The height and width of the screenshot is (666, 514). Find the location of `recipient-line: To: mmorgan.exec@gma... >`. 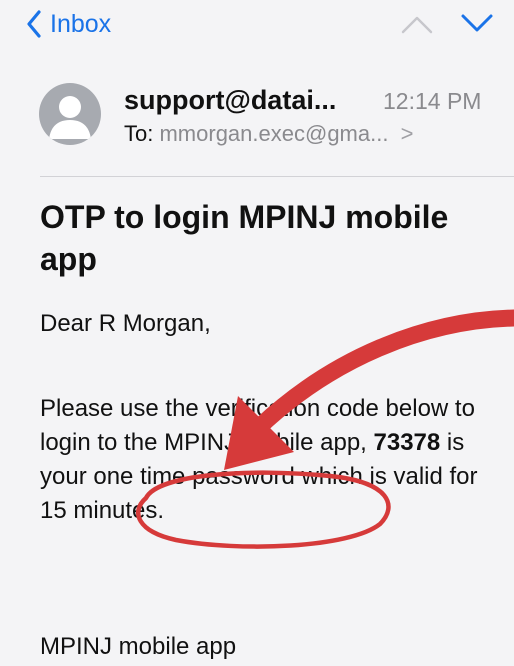

recipient-line: To: mmorgan.exec@gma... > is located at coordinates (268, 134).